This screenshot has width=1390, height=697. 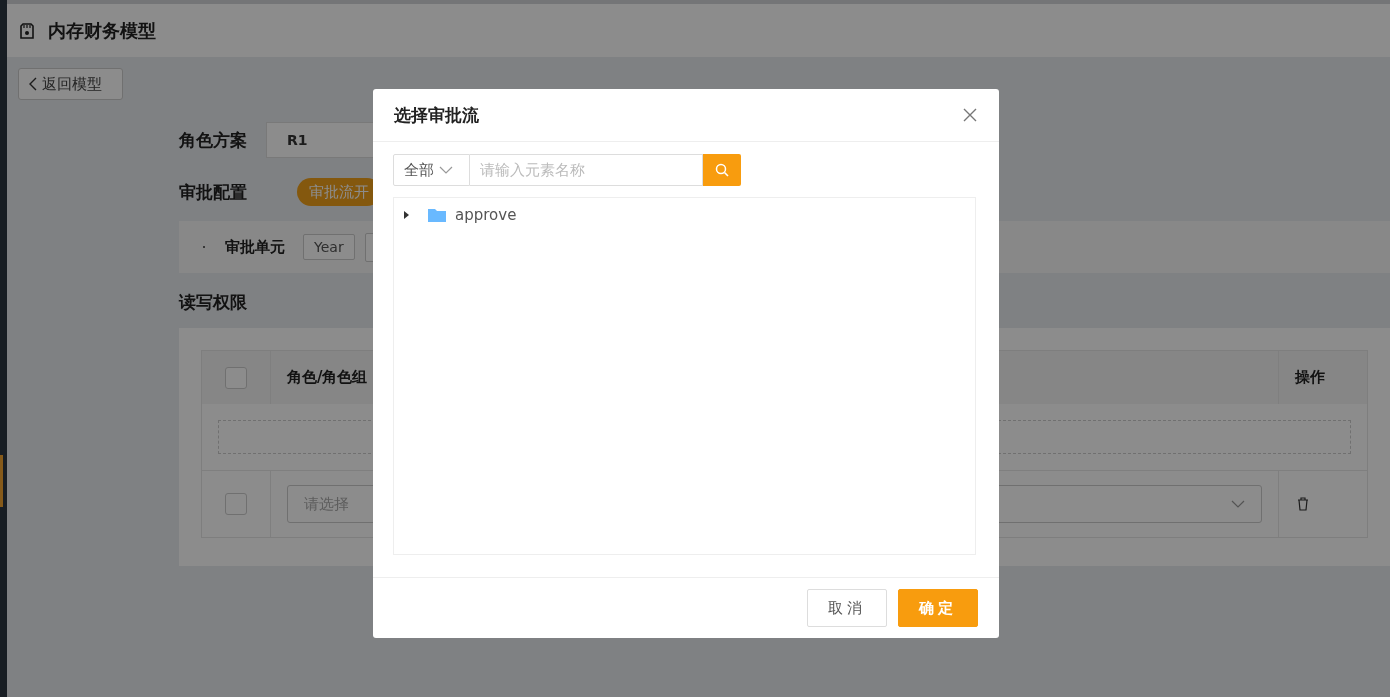 I want to click on search-field: 请输入元素名称, so click(x=586, y=170).